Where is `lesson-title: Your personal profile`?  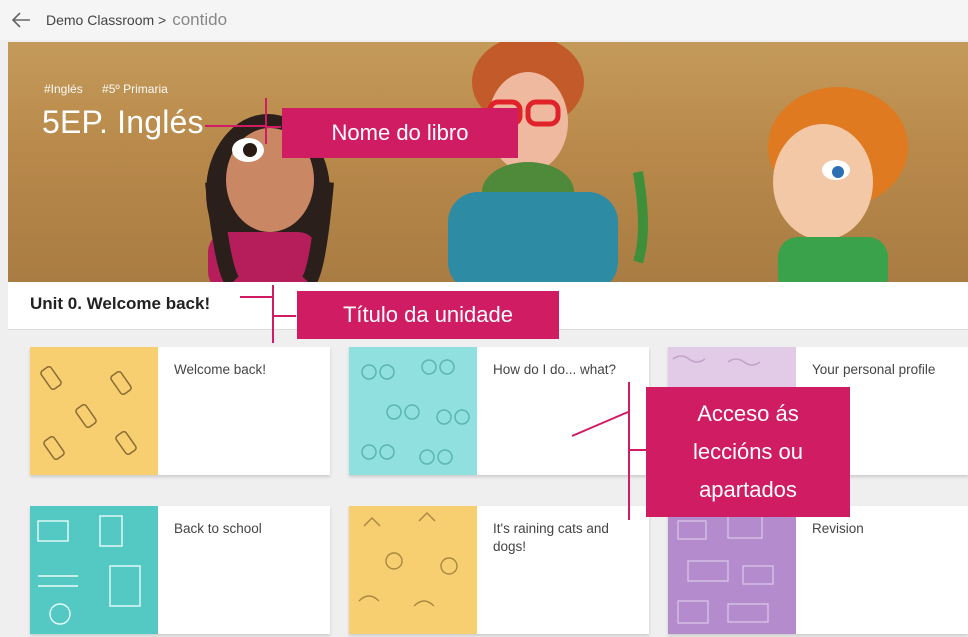
lesson-title: Your personal profile is located at coordinates (874, 369).